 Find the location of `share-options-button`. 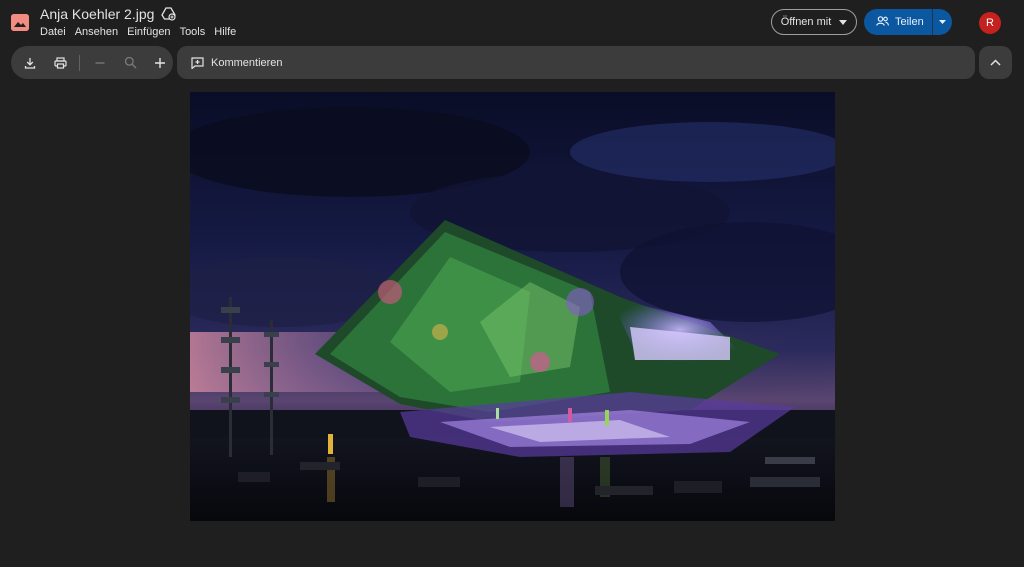

share-options-button is located at coordinates (942, 22).